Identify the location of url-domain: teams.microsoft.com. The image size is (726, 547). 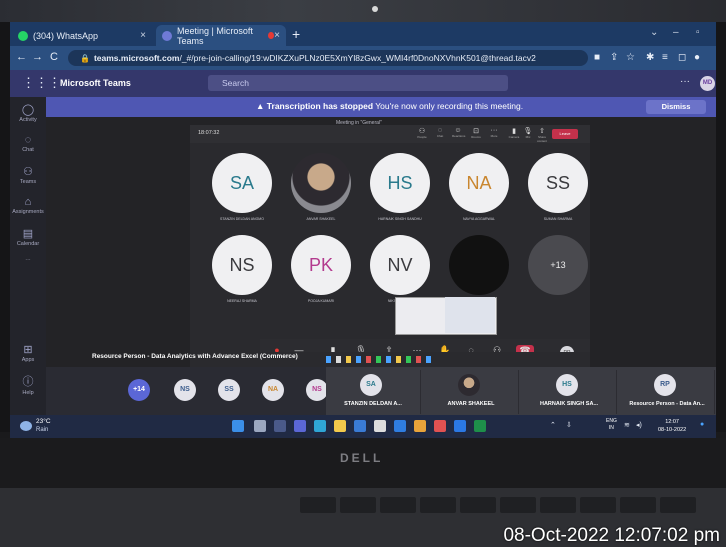
(136, 58).